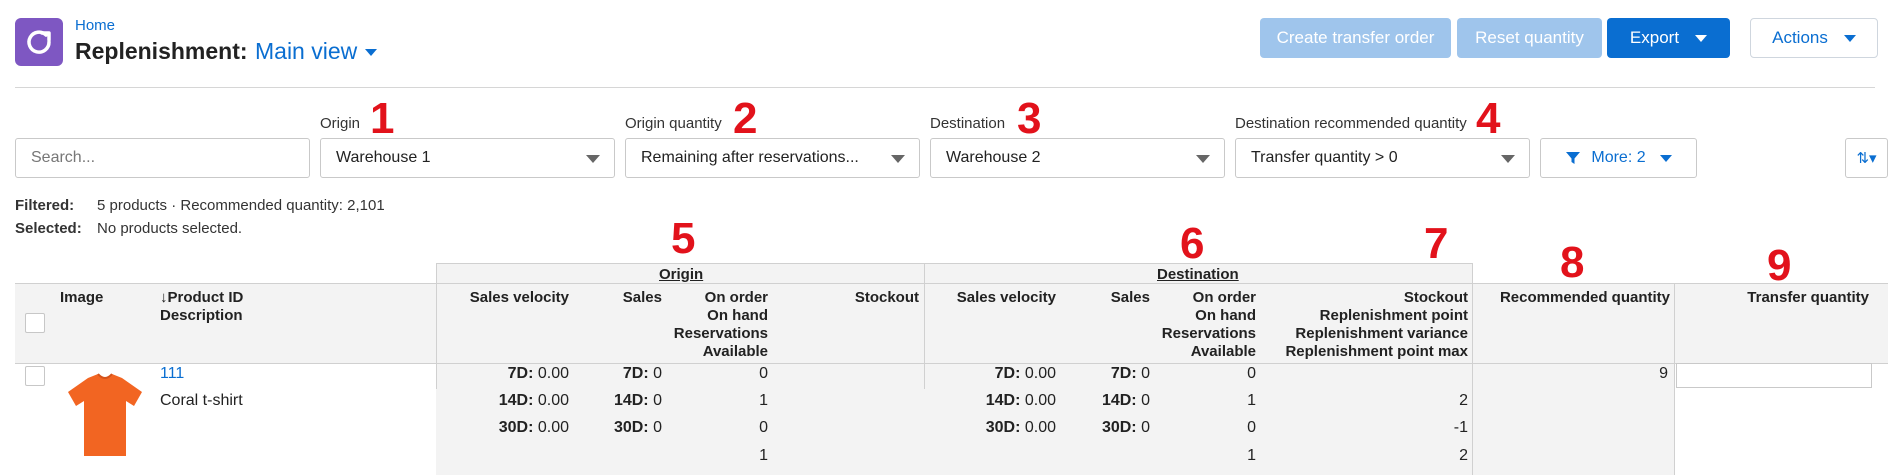 The height and width of the screenshot is (475, 1888). What do you see at coordinates (763, 373) in the screenshot?
I see `origin-on-order-value: 0` at bounding box center [763, 373].